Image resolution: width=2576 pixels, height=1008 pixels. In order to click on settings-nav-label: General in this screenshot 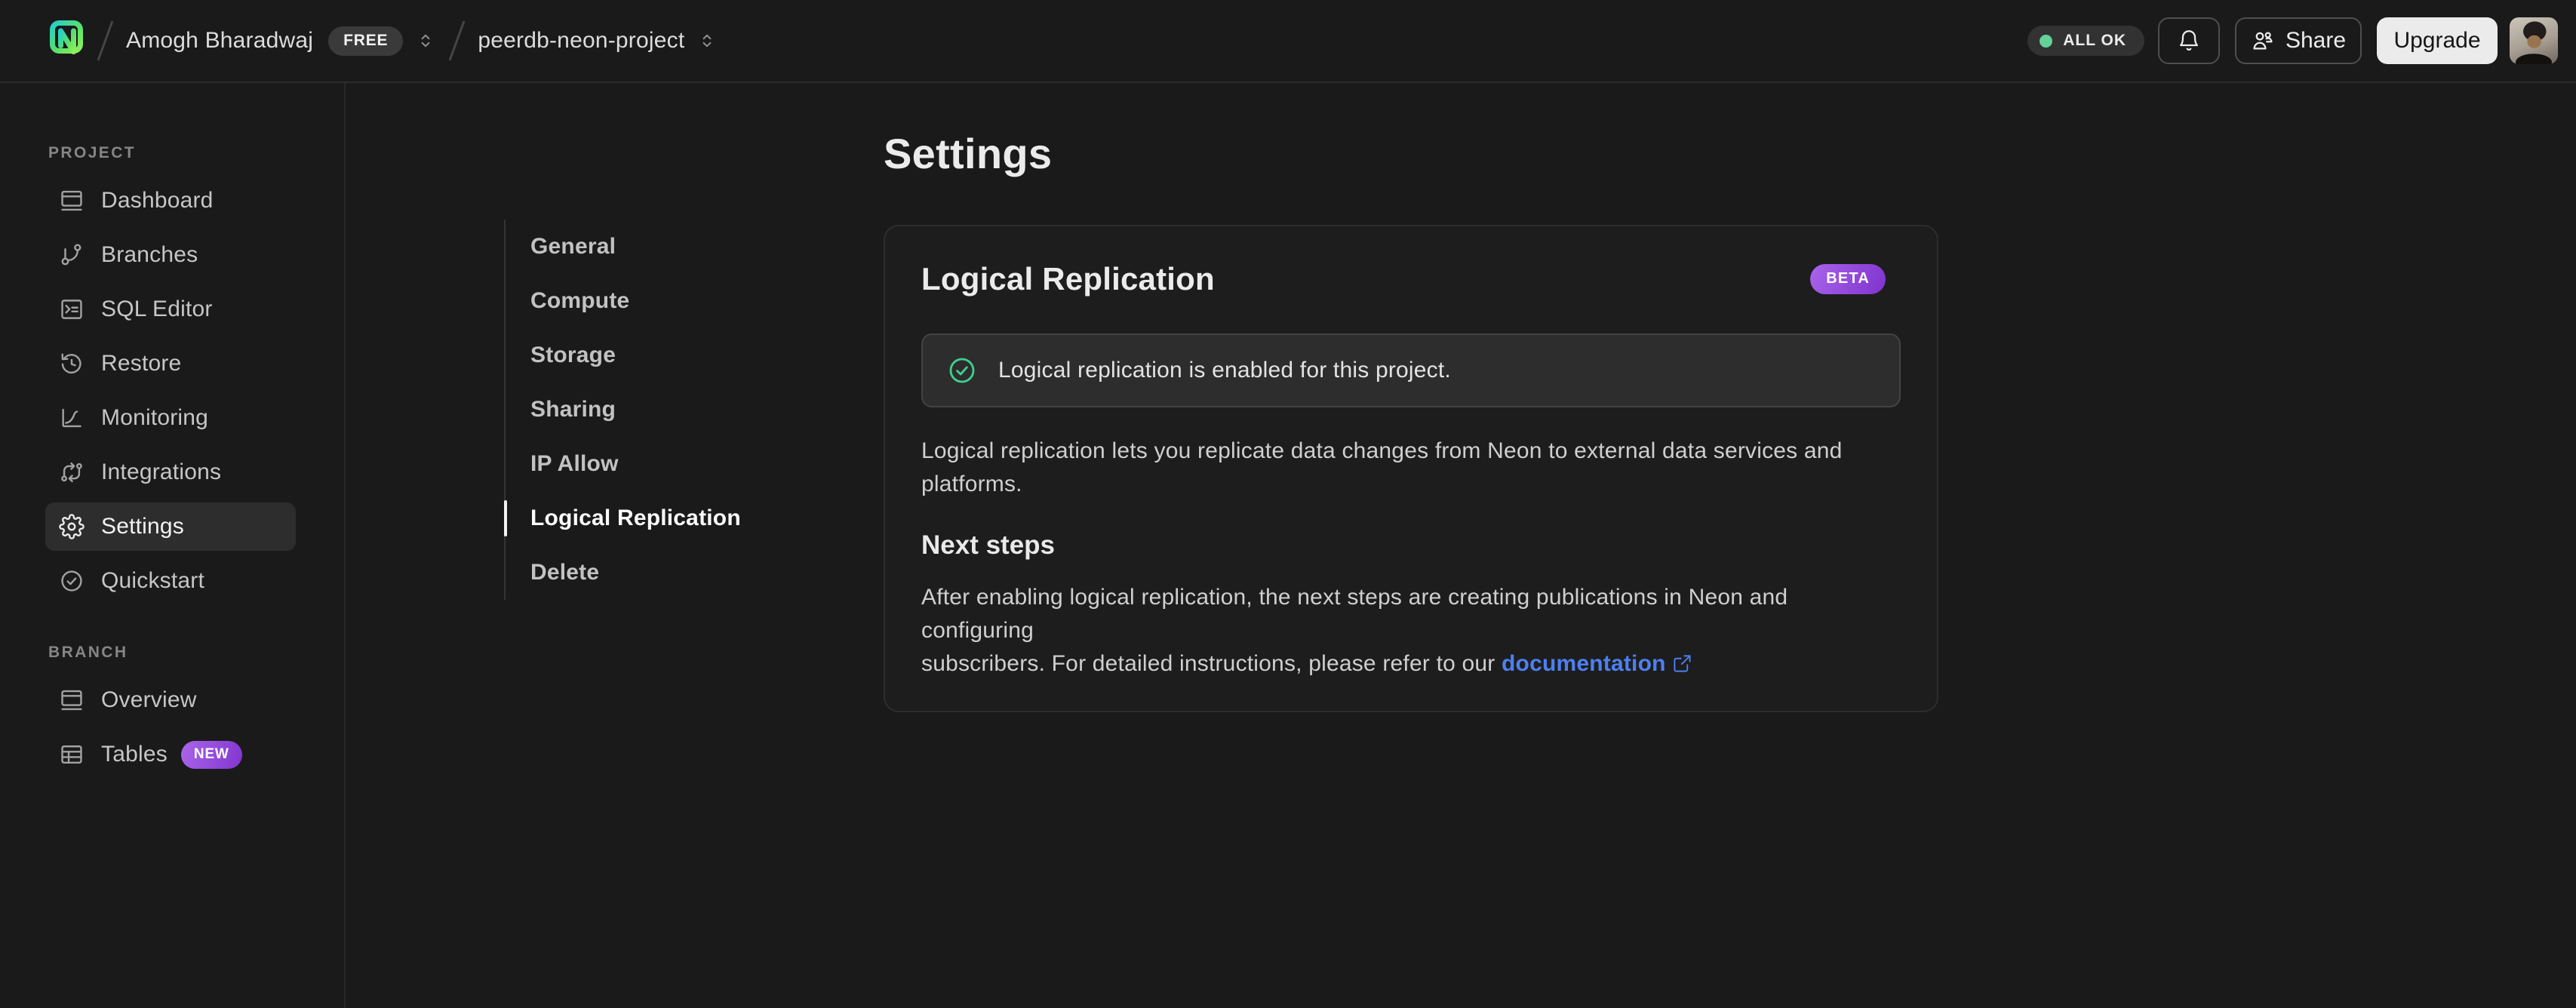, I will do `click(573, 246)`.